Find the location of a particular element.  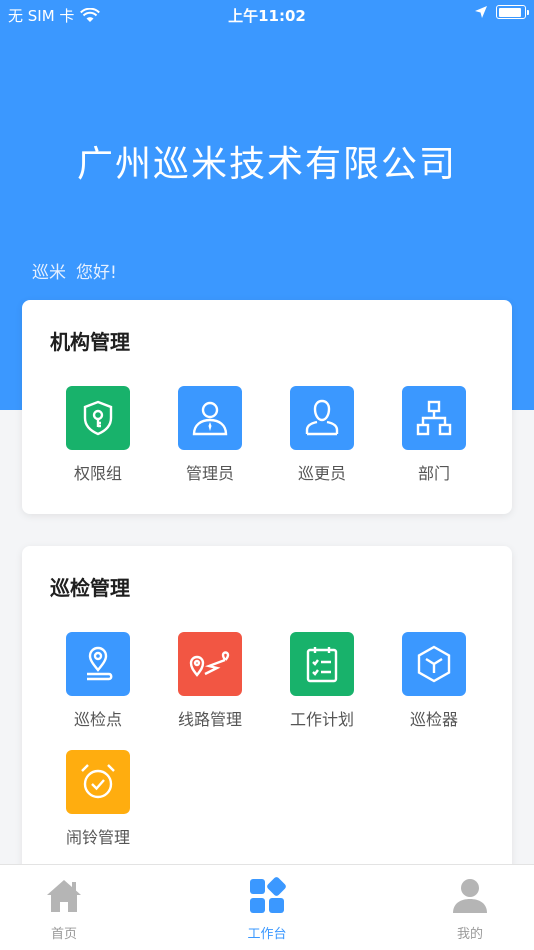

bottom-tab-bar: 首页 工作台 我的 is located at coordinates (267, 907).